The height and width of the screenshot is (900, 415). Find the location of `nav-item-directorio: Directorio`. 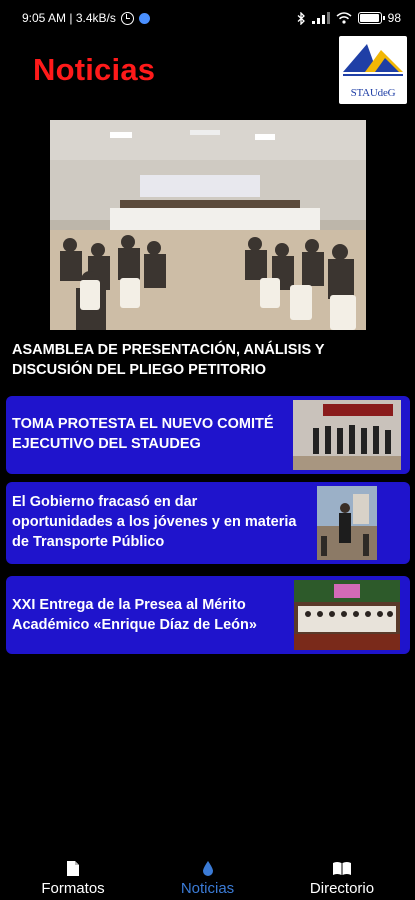

nav-item-directorio: Directorio is located at coordinates (342, 878).